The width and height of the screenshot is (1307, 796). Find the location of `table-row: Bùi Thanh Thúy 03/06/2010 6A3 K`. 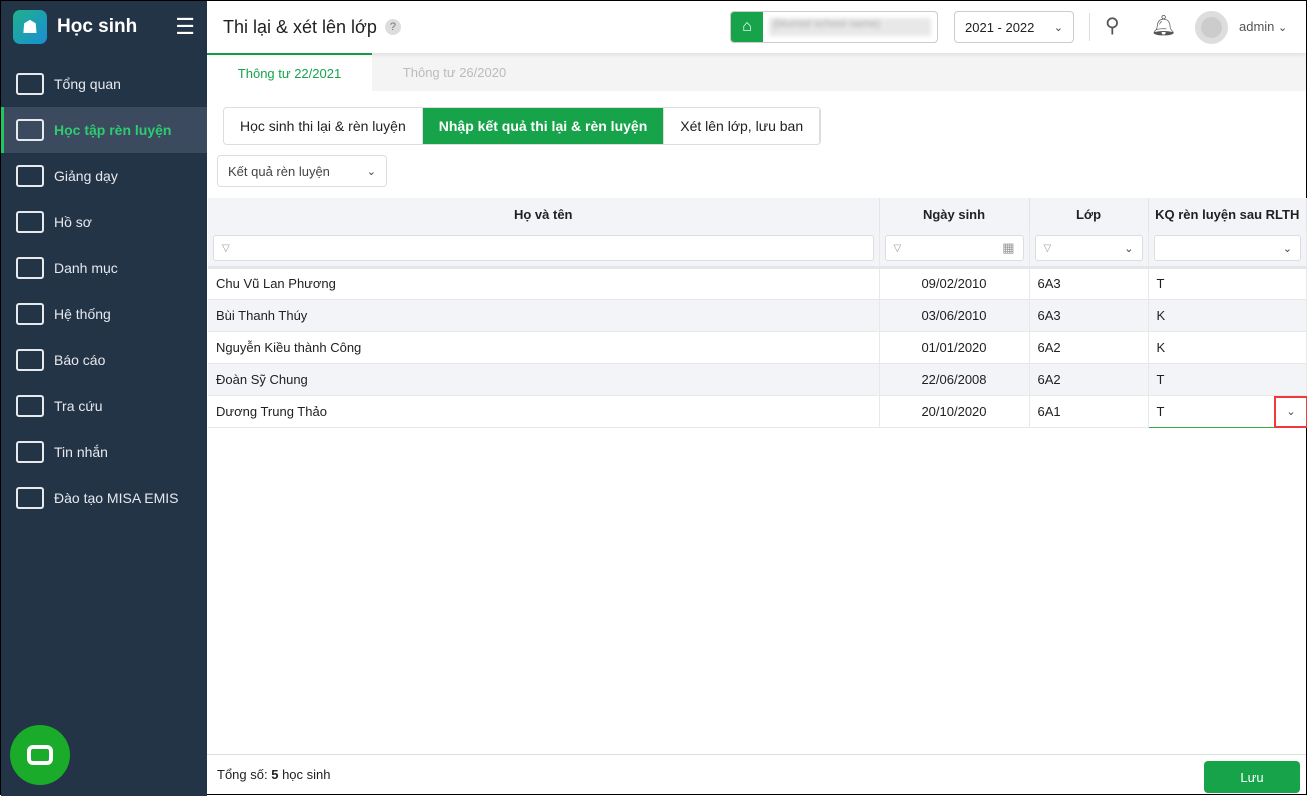

table-row: Bùi Thanh Thúy 03/06/2010 6A3 K is located at coordinates (757, 315).